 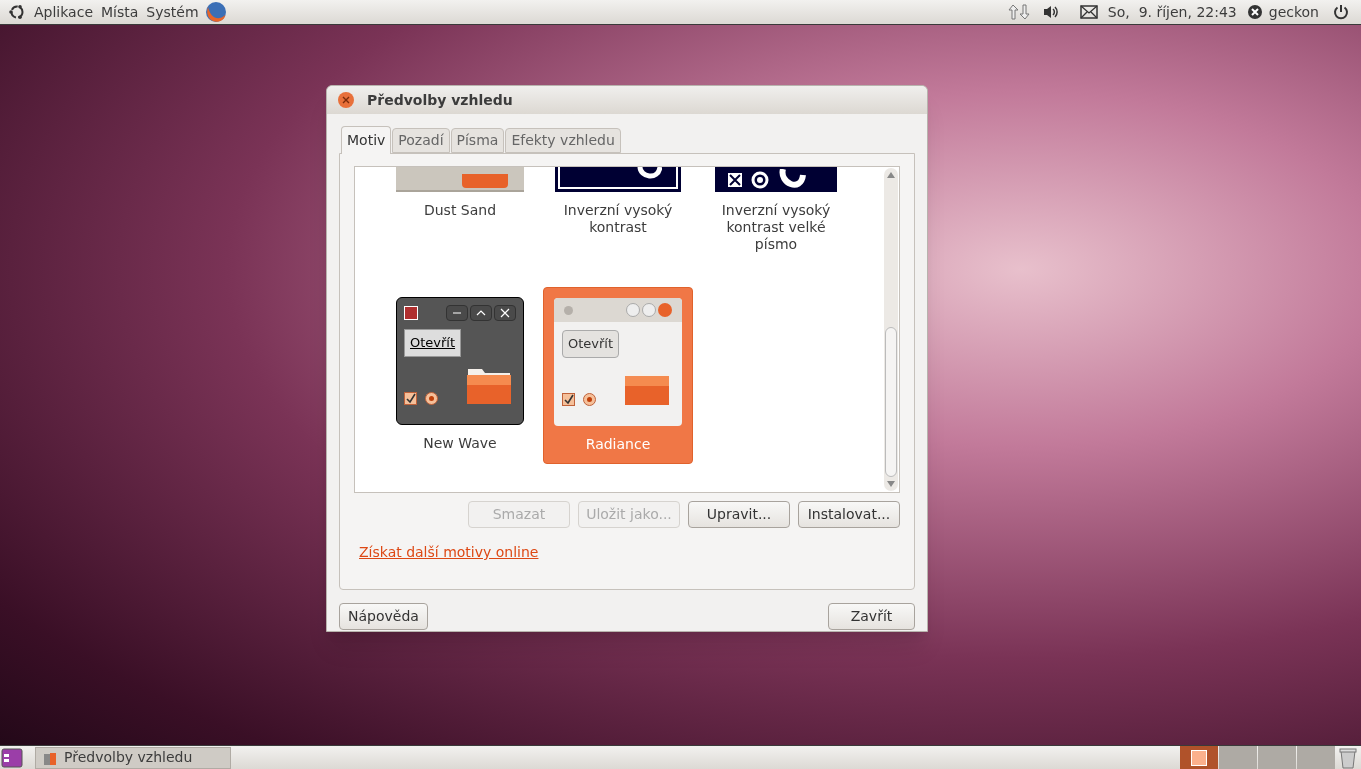 What do you see at coordinates (1088, 12) in the screenshot?
I see `mail-icon` at bounding box center [1088, 12].